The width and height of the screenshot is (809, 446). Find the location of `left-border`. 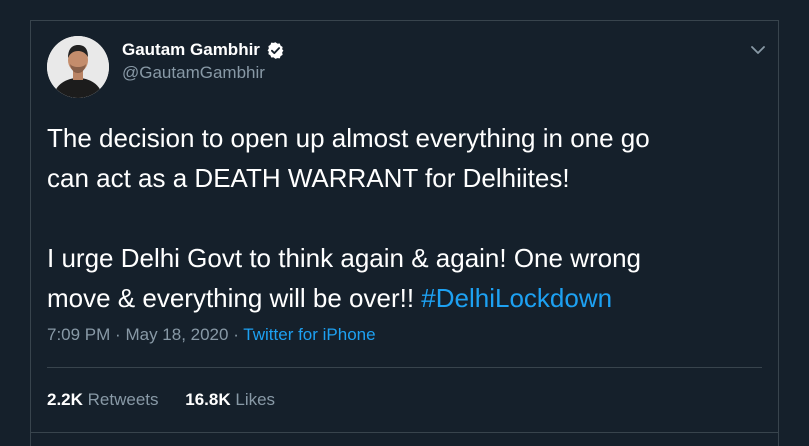

left-border is located at coordinates (30, 233).